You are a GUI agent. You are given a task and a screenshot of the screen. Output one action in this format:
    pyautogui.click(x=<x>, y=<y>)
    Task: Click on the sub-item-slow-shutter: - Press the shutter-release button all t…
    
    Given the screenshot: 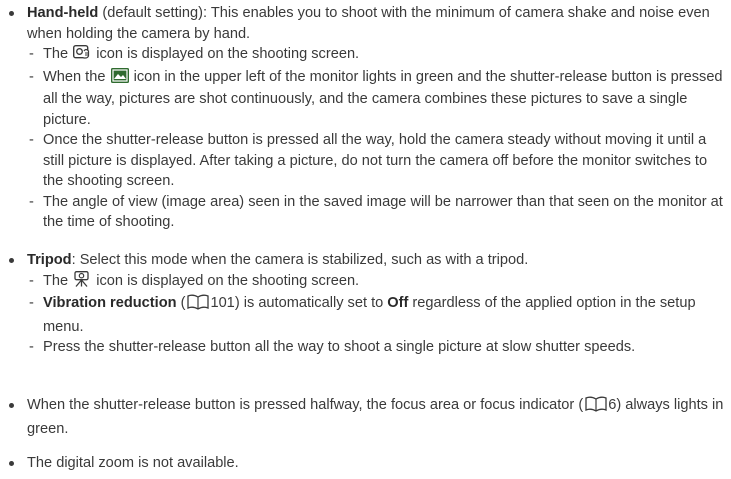 What is the action you would take?
    pyautogui.click(x=362, y=347)
    